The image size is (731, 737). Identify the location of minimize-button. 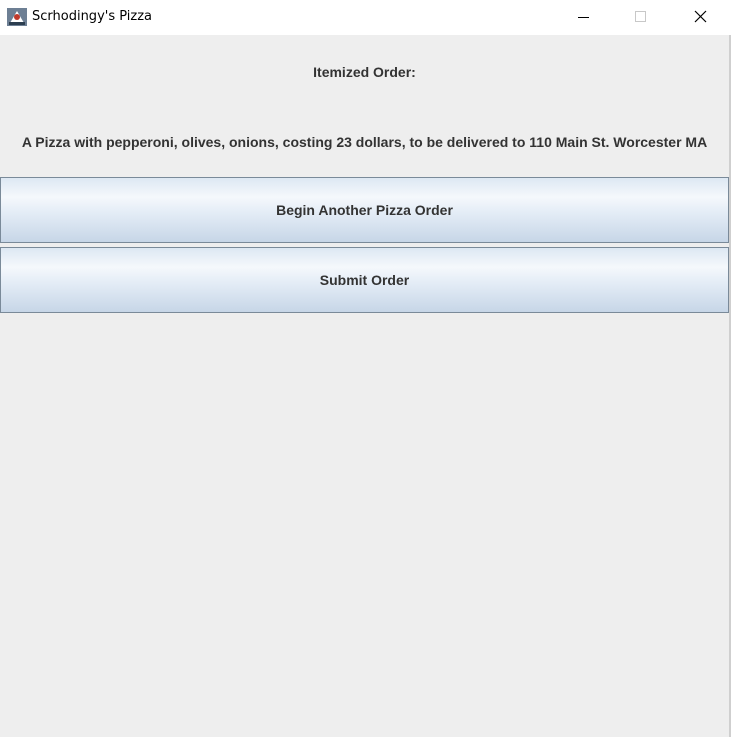
(583, 17).